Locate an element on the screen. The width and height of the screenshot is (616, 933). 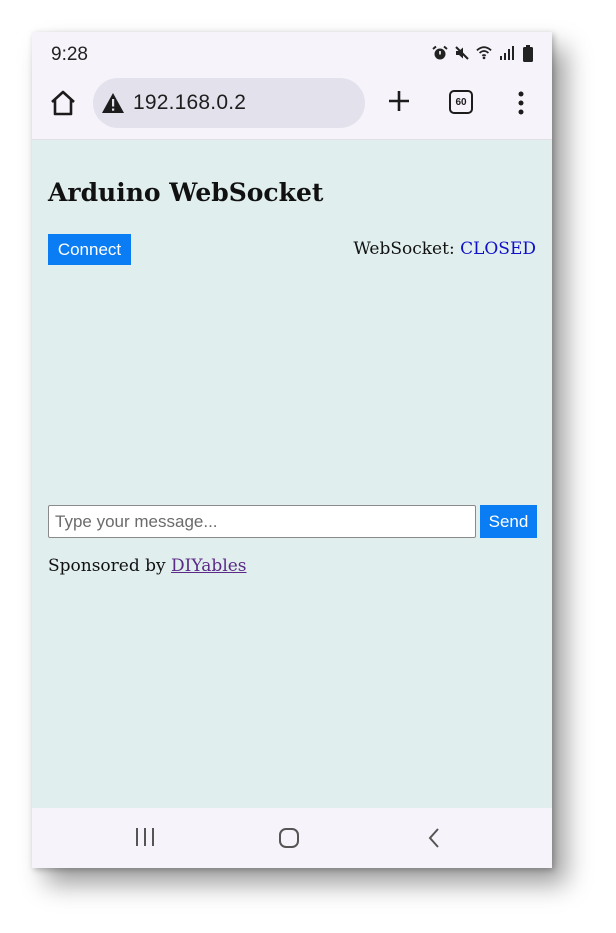
sponsor-link: DIYables is located at coordinates (209, 566).